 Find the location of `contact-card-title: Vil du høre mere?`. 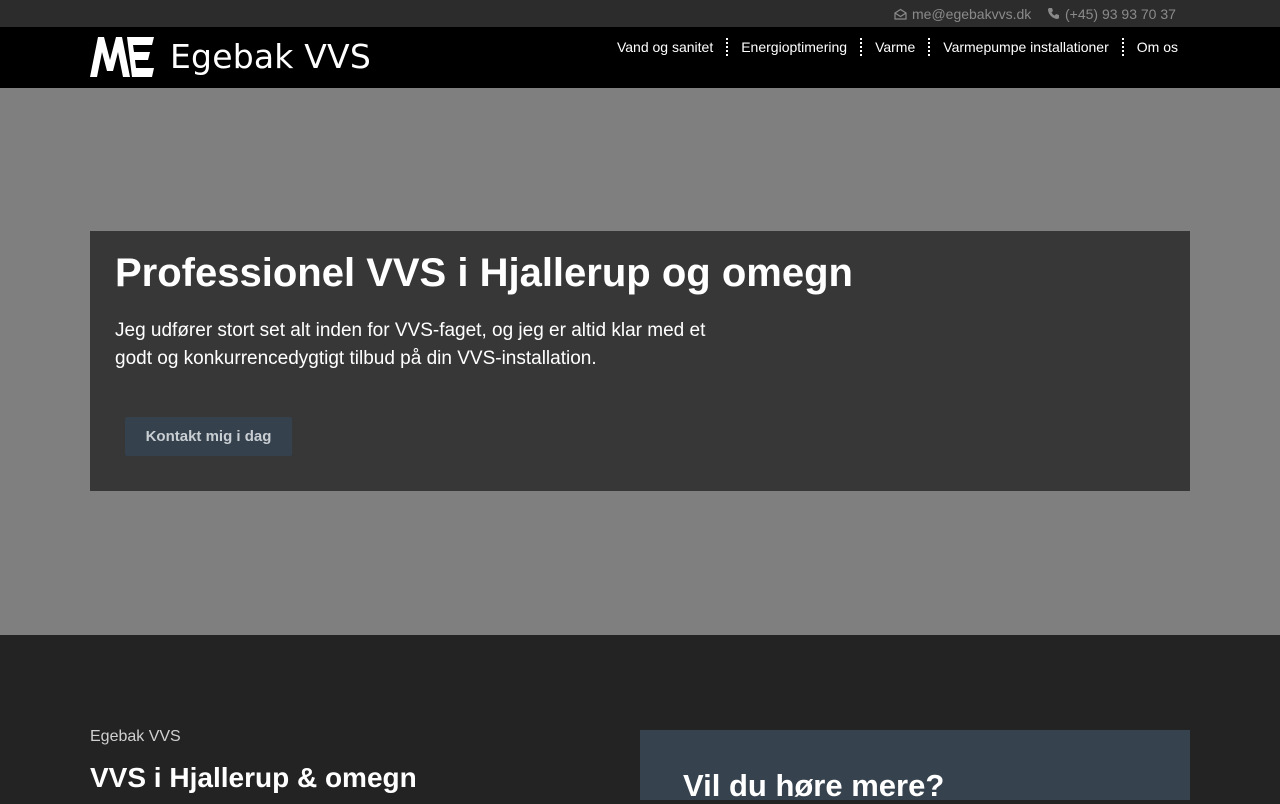

contact-card-title: Vil du høre mere? is located at coordinates (814, 785).